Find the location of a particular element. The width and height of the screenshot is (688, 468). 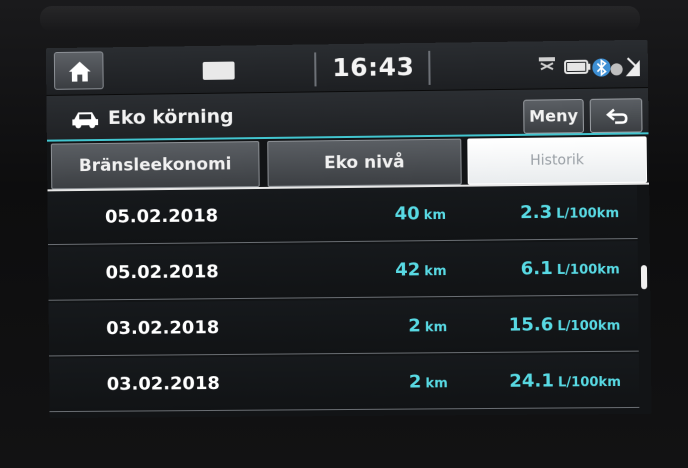

network-icon is located at coordinates (547, 63).